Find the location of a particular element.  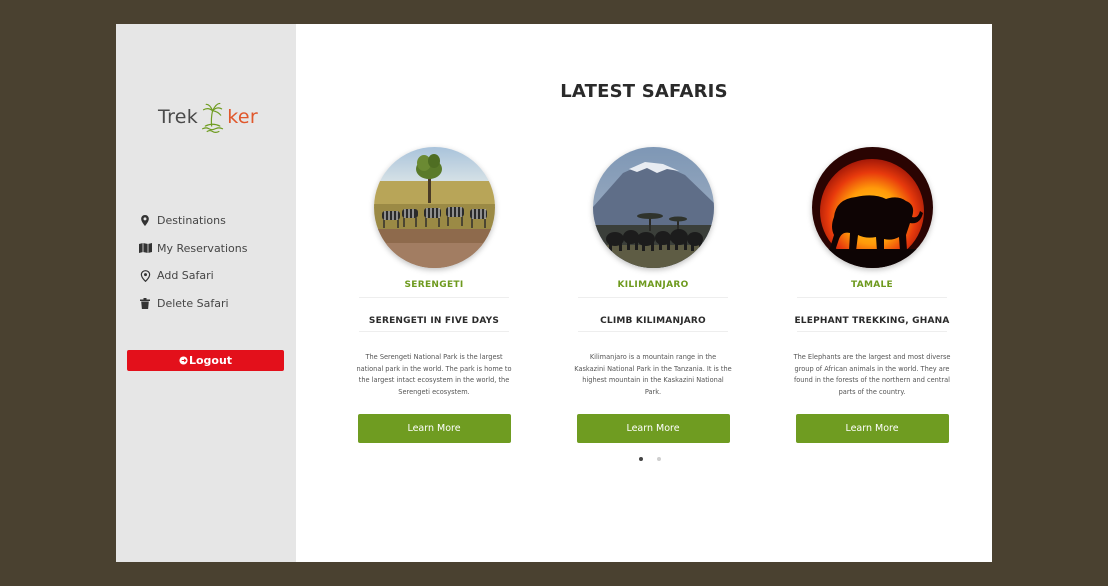

card-location: TAMALE is located at coordinates (871, 285).